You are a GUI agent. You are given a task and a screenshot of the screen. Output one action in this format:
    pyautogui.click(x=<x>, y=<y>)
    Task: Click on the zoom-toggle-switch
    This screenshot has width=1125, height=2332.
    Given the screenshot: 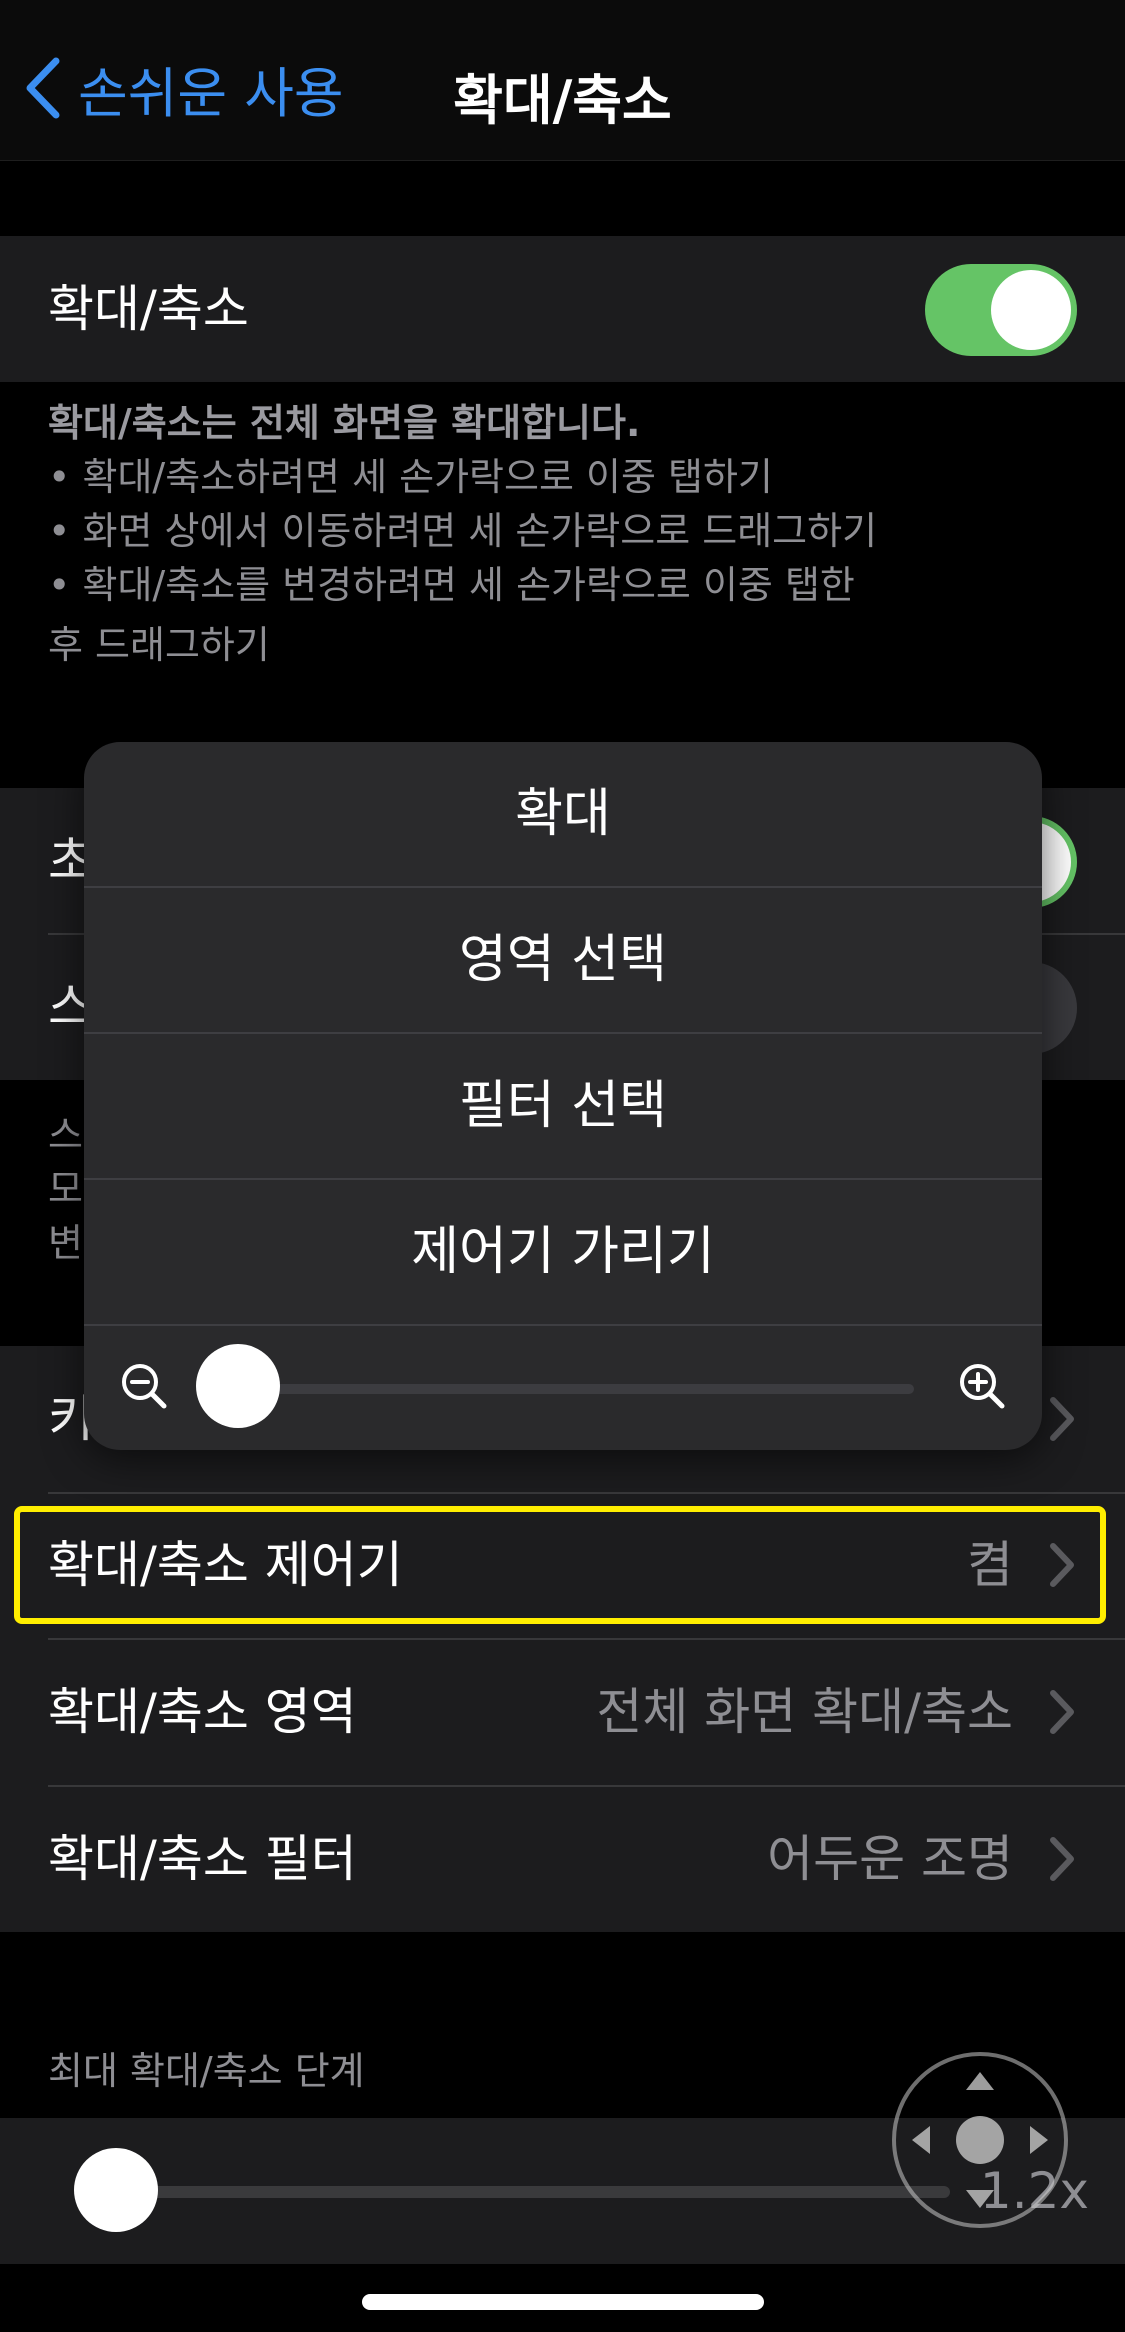 What is the action you would take?
    pyautogui.click(x=1001, y=310)
    